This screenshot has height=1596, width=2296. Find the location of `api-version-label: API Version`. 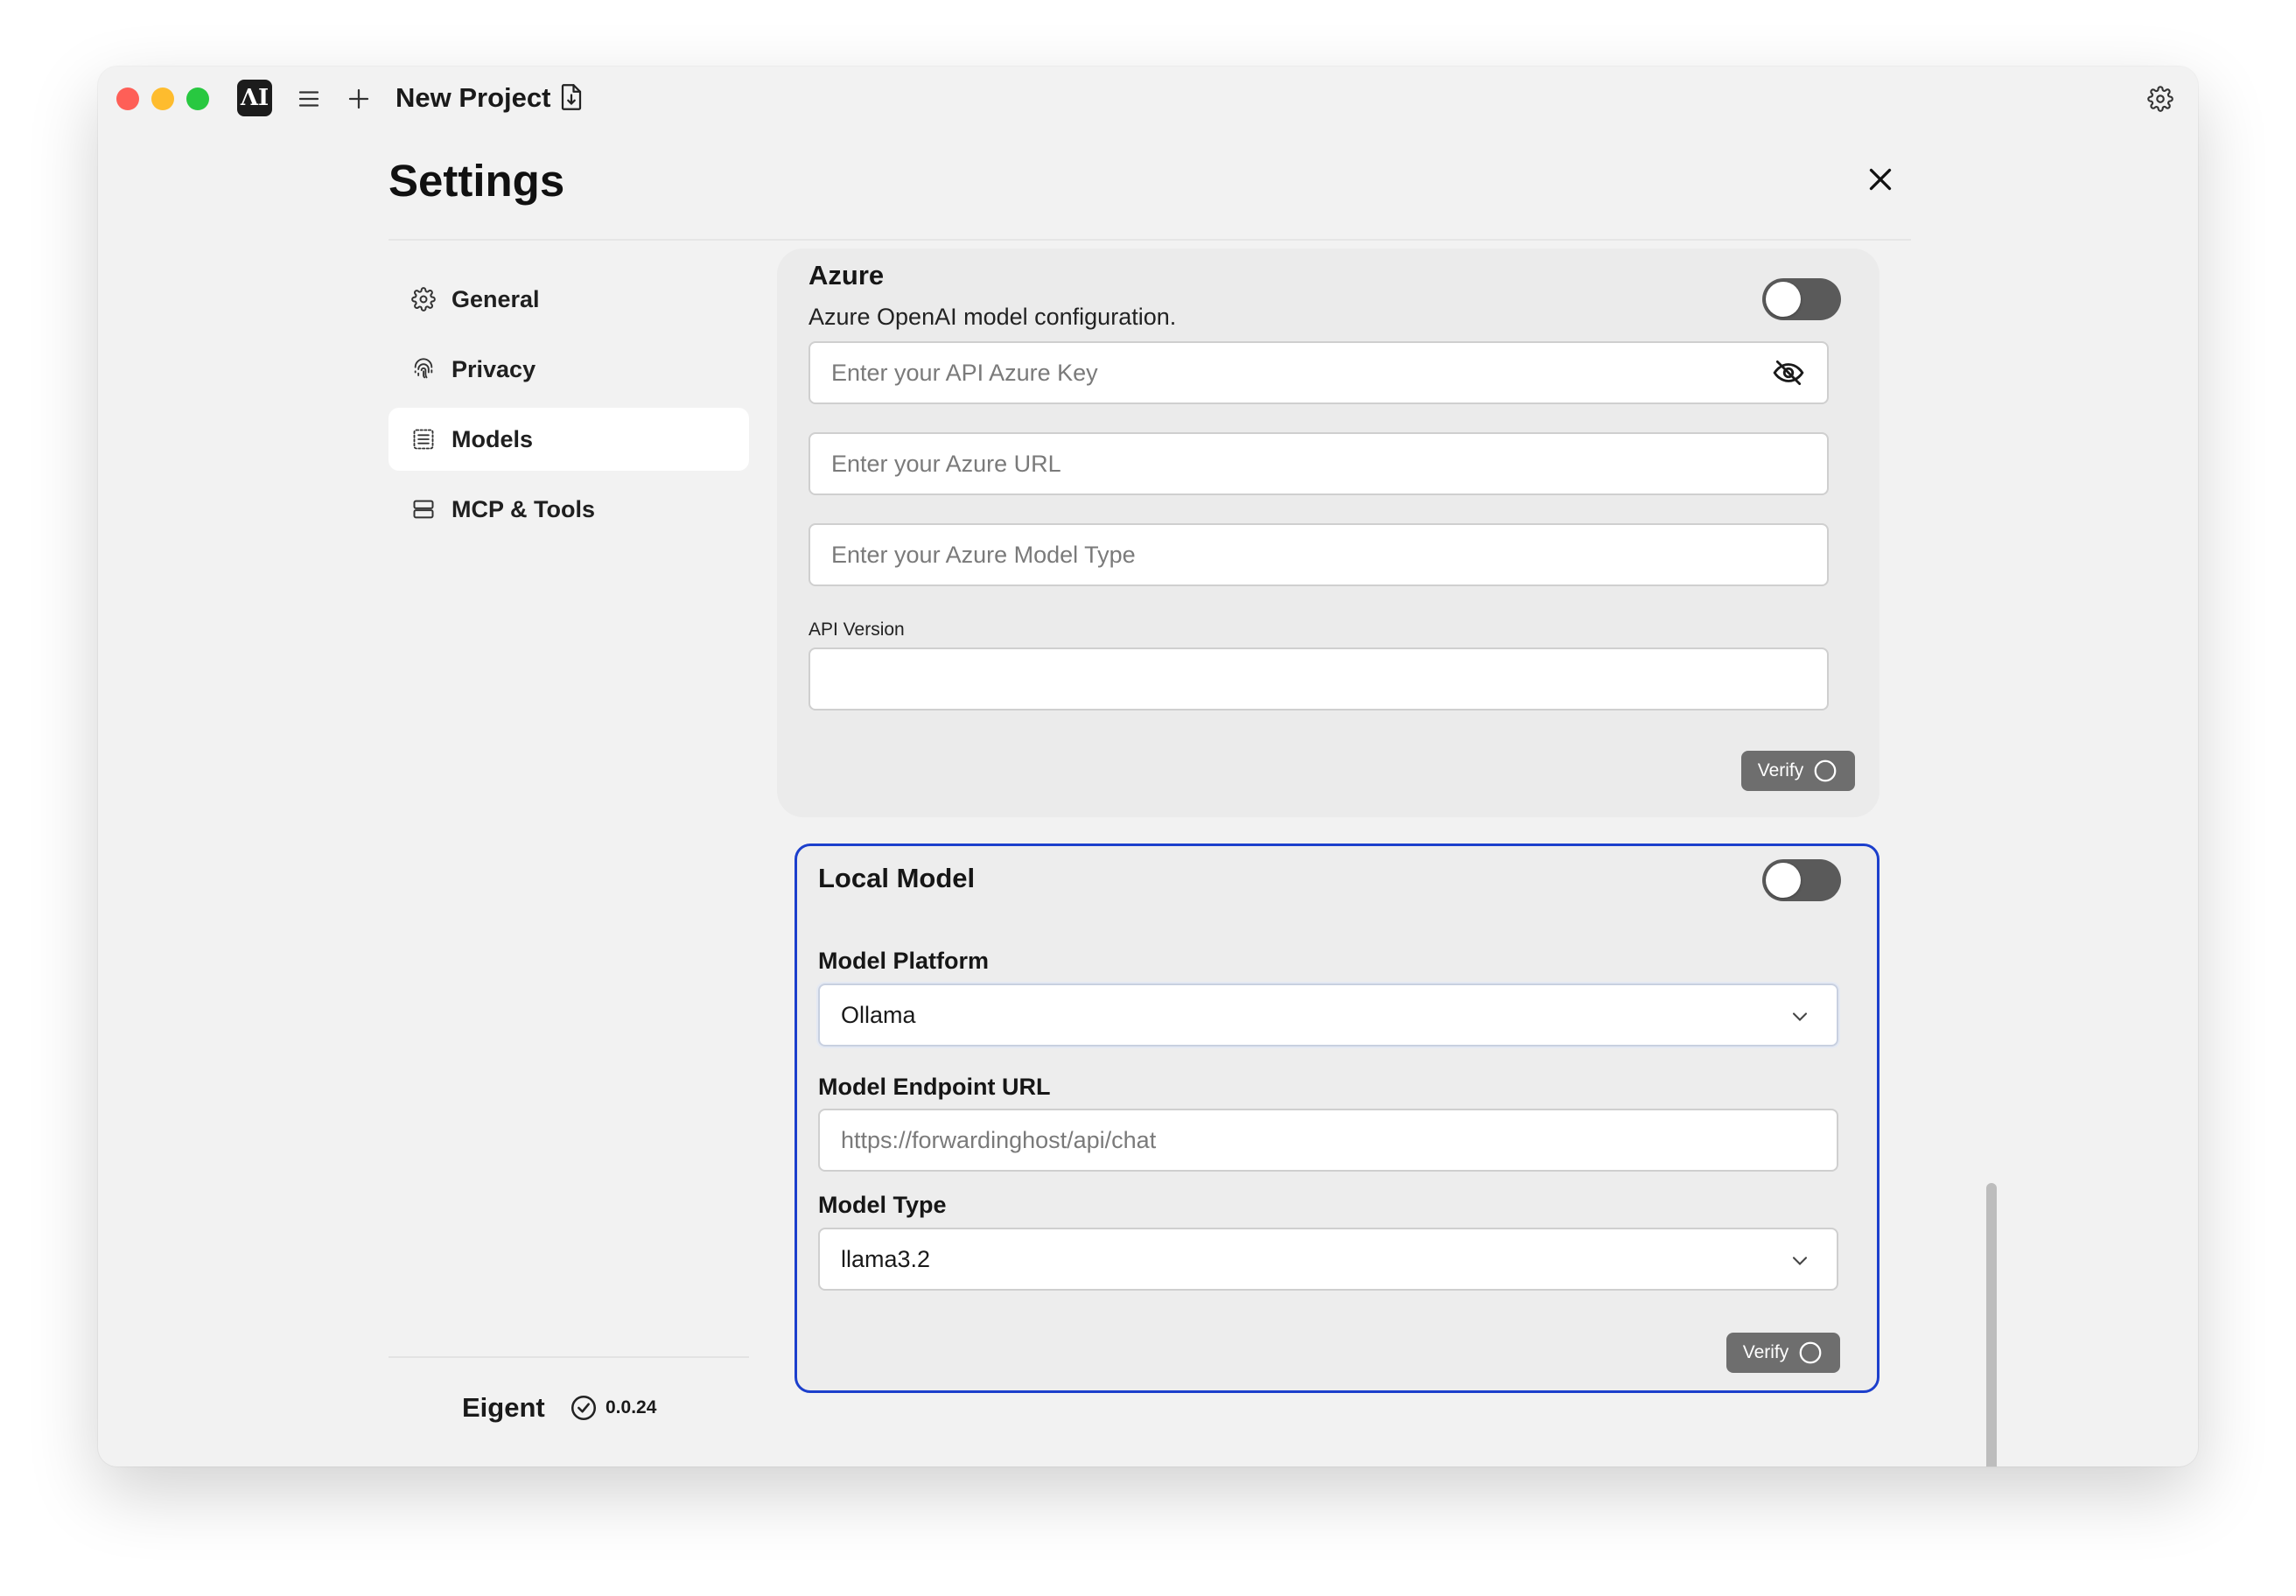

api-version-label: API Version is located at coordinates (856, 630).